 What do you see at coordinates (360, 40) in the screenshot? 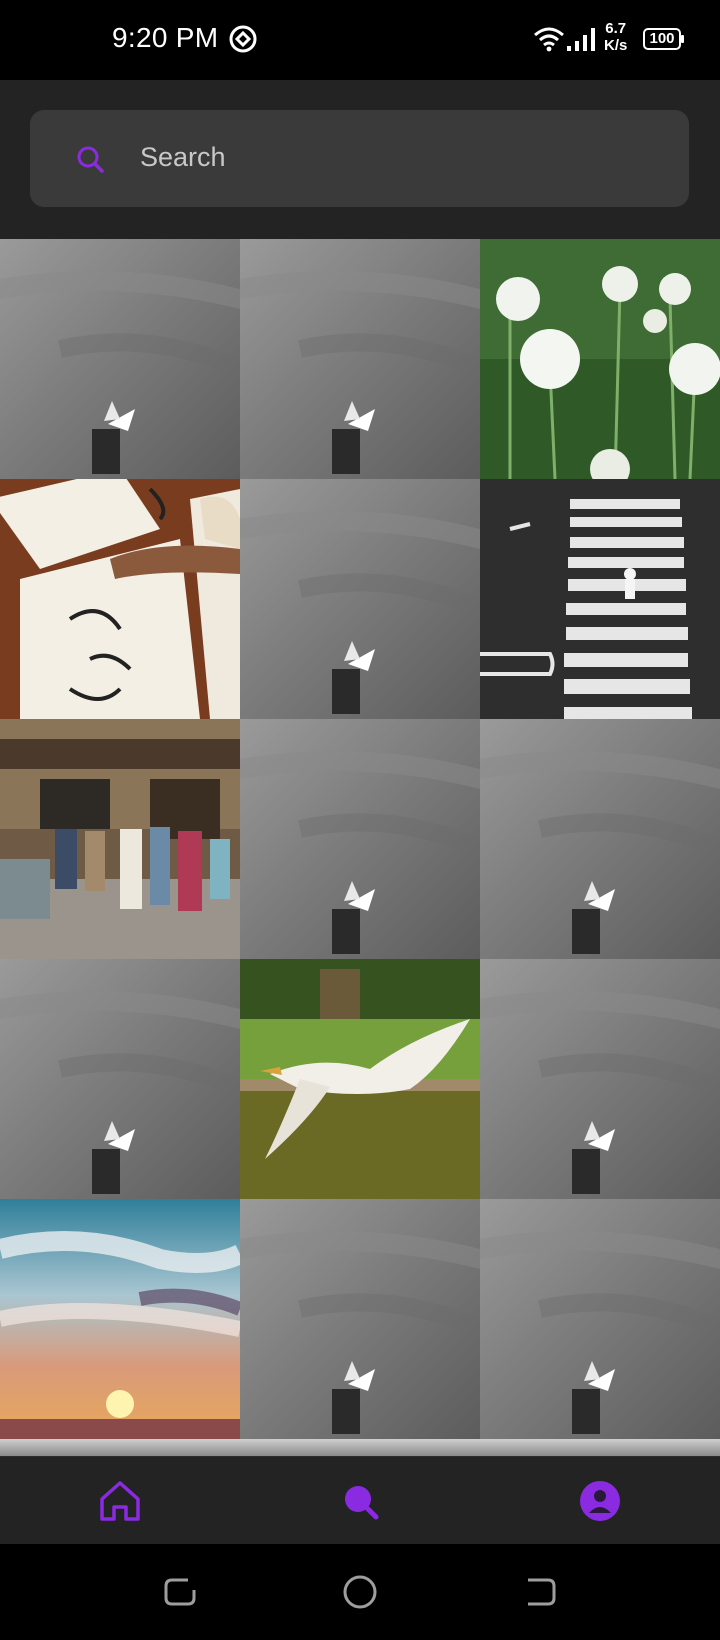
I see `status-bar: 9:20 PM 6.7 K/s 100` at bounding box center [360, 40].